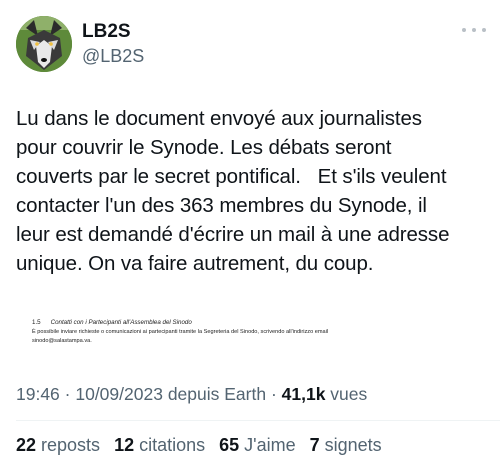 The width and height of the screenshot is (500, 470). Describe the element at coordinates (26, 445) in the screenshot. I see `reposts-count: 22` at that location.